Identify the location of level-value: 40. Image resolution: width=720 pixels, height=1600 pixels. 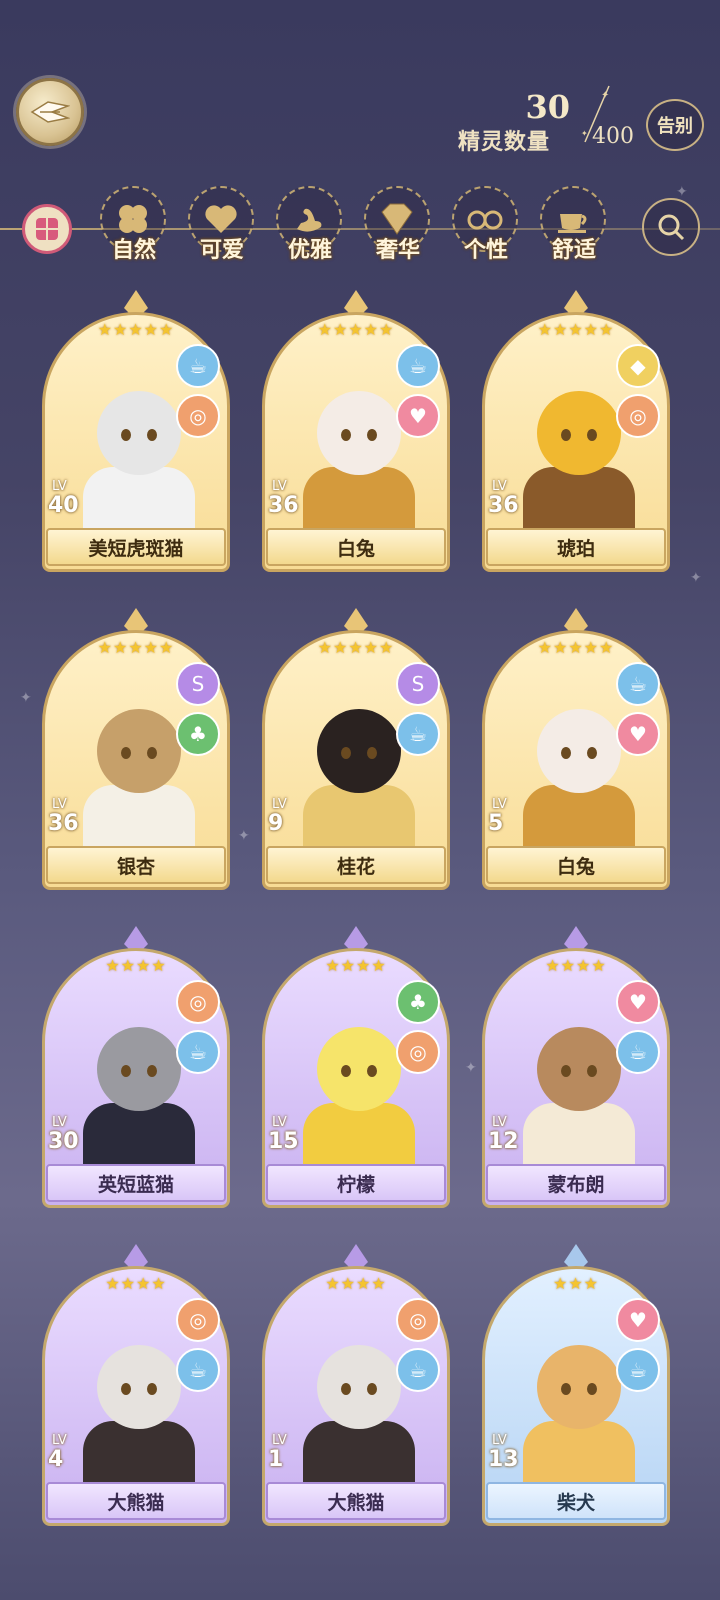
(63, 505).